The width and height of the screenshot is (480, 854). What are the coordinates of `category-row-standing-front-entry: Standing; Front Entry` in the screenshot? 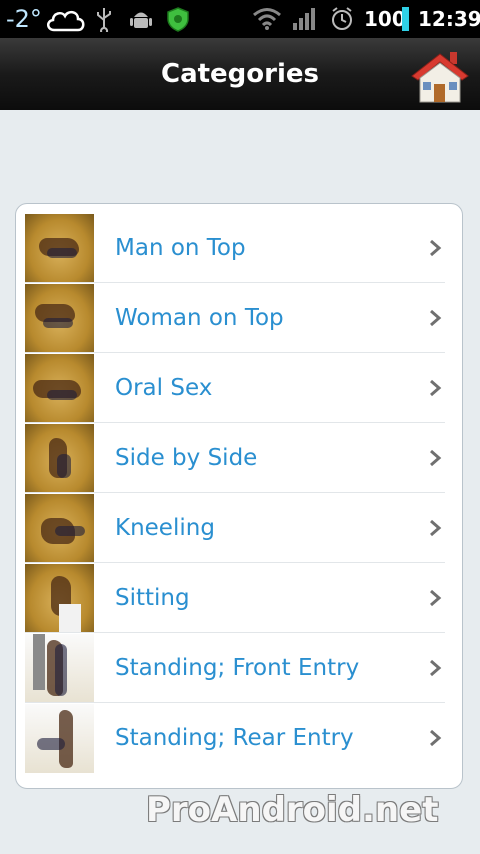 It's located at (235, 668).